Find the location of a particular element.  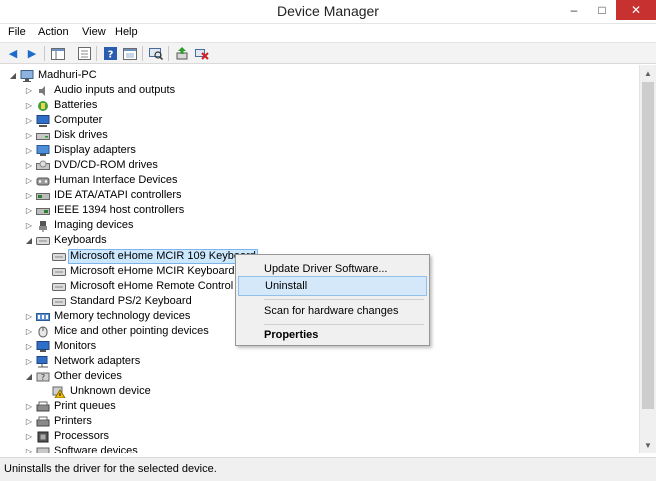

menu-item-properties: Properties is located at coordinates (332, 335).